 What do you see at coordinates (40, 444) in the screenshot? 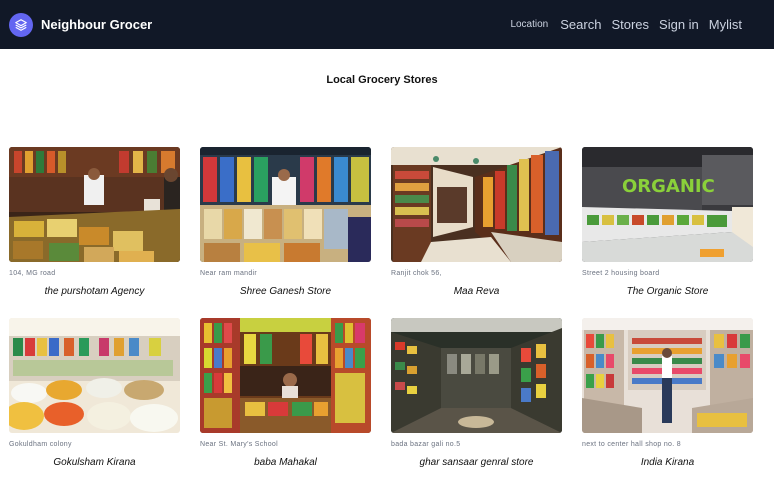
I see `store-address: Gokuldham colony` at bounding box center [40, 444].